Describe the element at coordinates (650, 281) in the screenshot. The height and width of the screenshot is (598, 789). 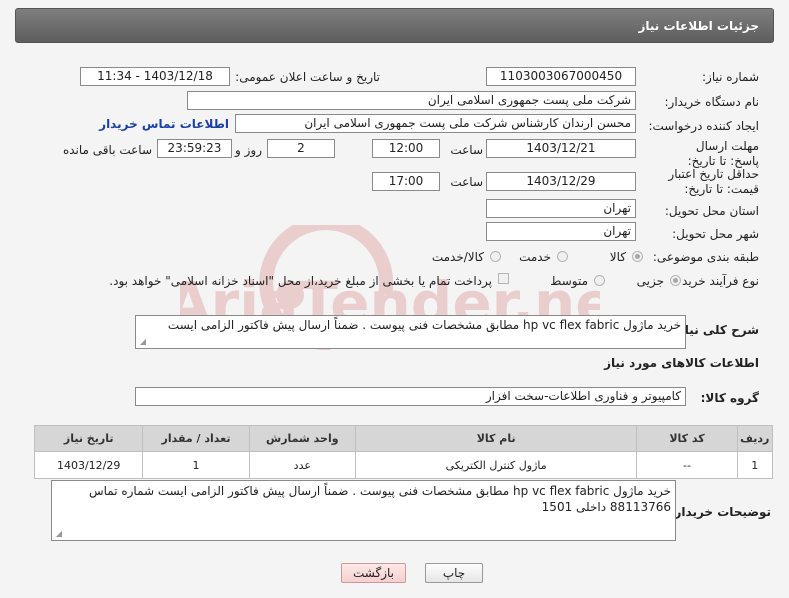
I see `process-option-minor: جزیی` at that location.